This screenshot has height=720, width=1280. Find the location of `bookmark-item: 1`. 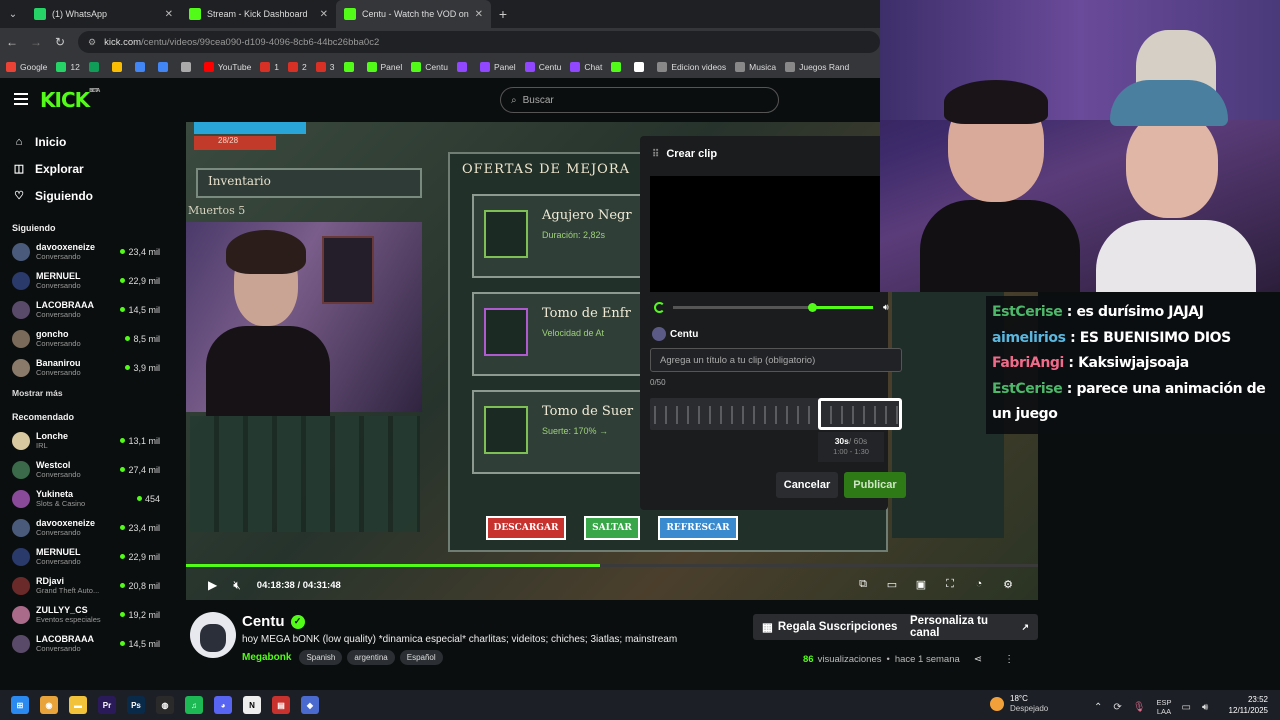

bookmark-item: 1 is located at coordinates (269, 67).